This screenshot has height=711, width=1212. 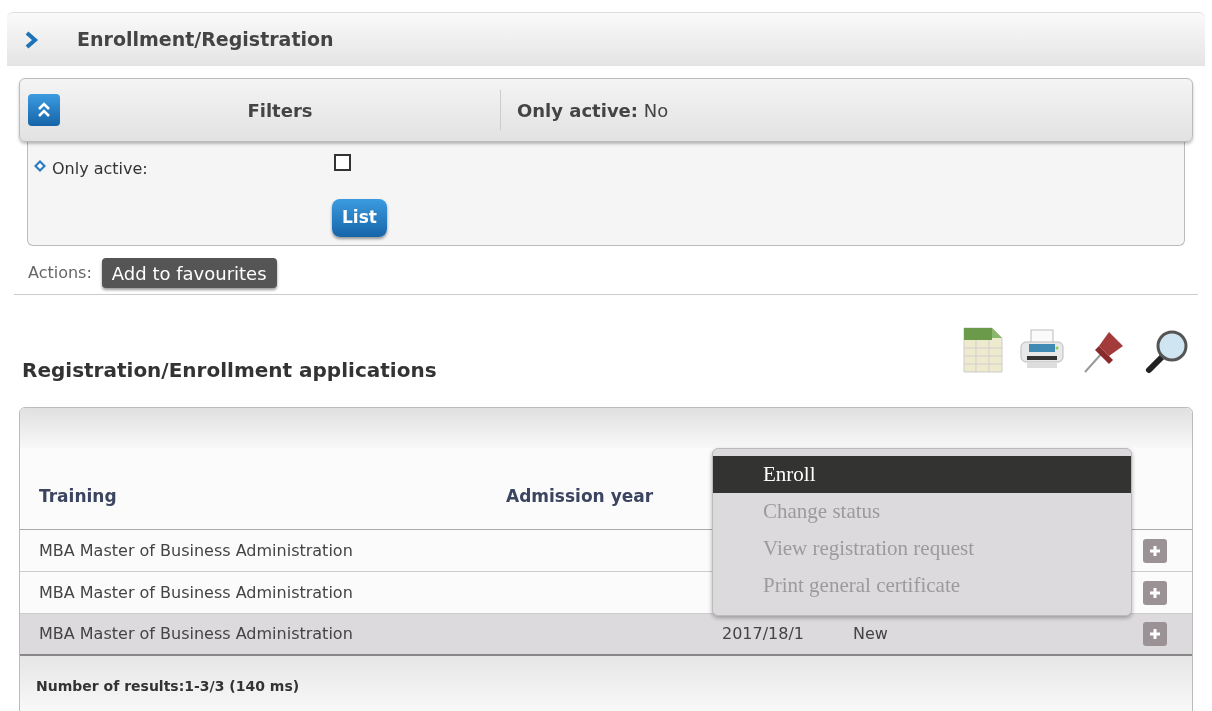 What do you see at coordinates (593, 110) in the screenshot?
I see `filter-summary: Only active: No` at bounding box center [593, 110].